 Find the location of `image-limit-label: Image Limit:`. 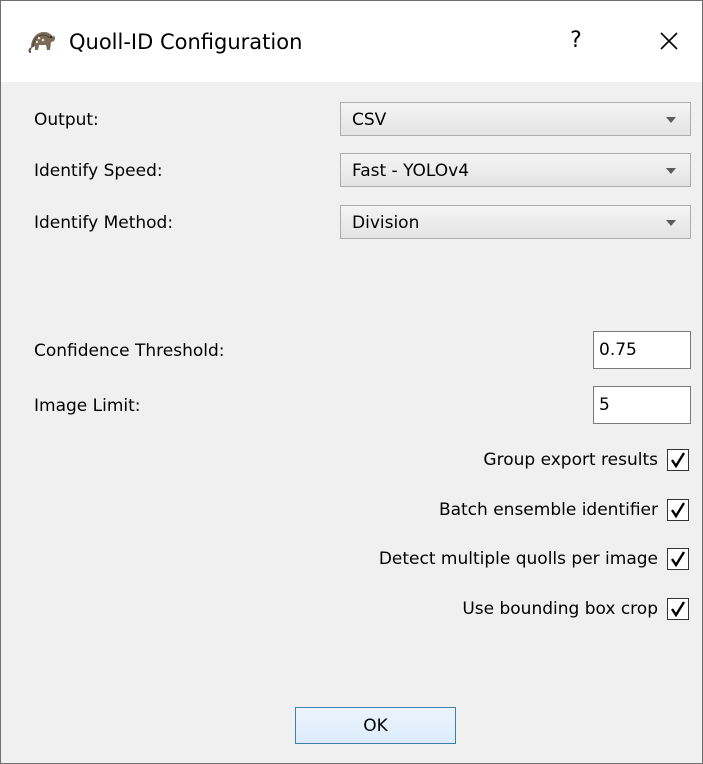

image-limit-label: Image Limit: is located at coordinates (87, 406).